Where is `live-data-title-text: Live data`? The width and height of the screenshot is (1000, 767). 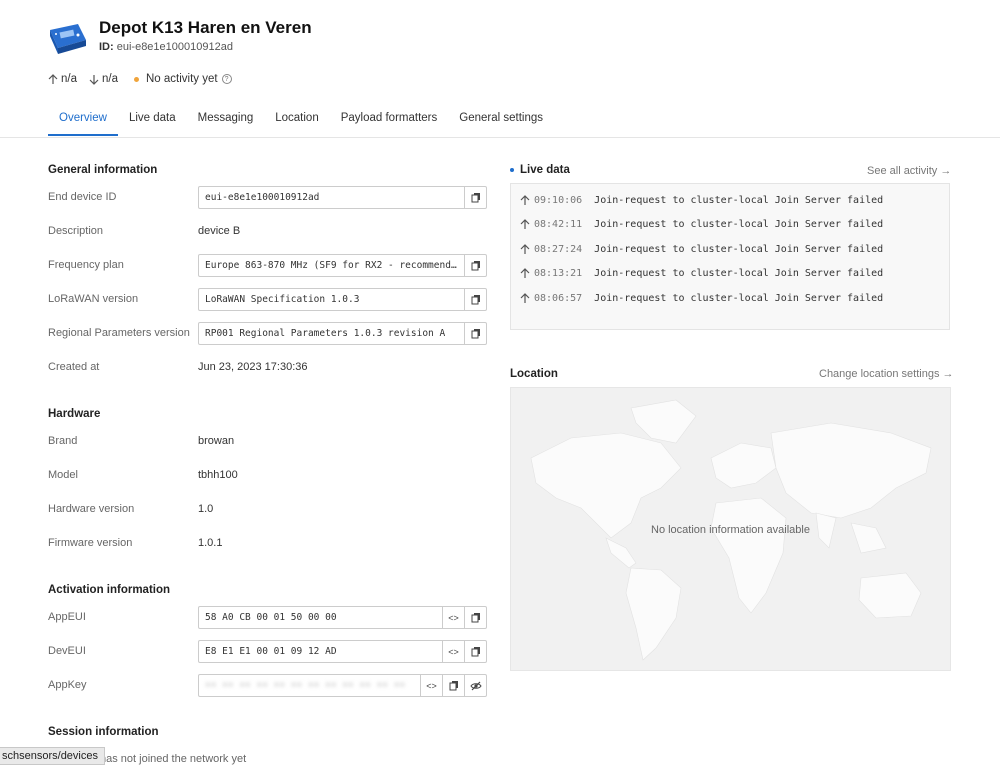
live-data-title-text: Live data is located at coordinates (545, 170).